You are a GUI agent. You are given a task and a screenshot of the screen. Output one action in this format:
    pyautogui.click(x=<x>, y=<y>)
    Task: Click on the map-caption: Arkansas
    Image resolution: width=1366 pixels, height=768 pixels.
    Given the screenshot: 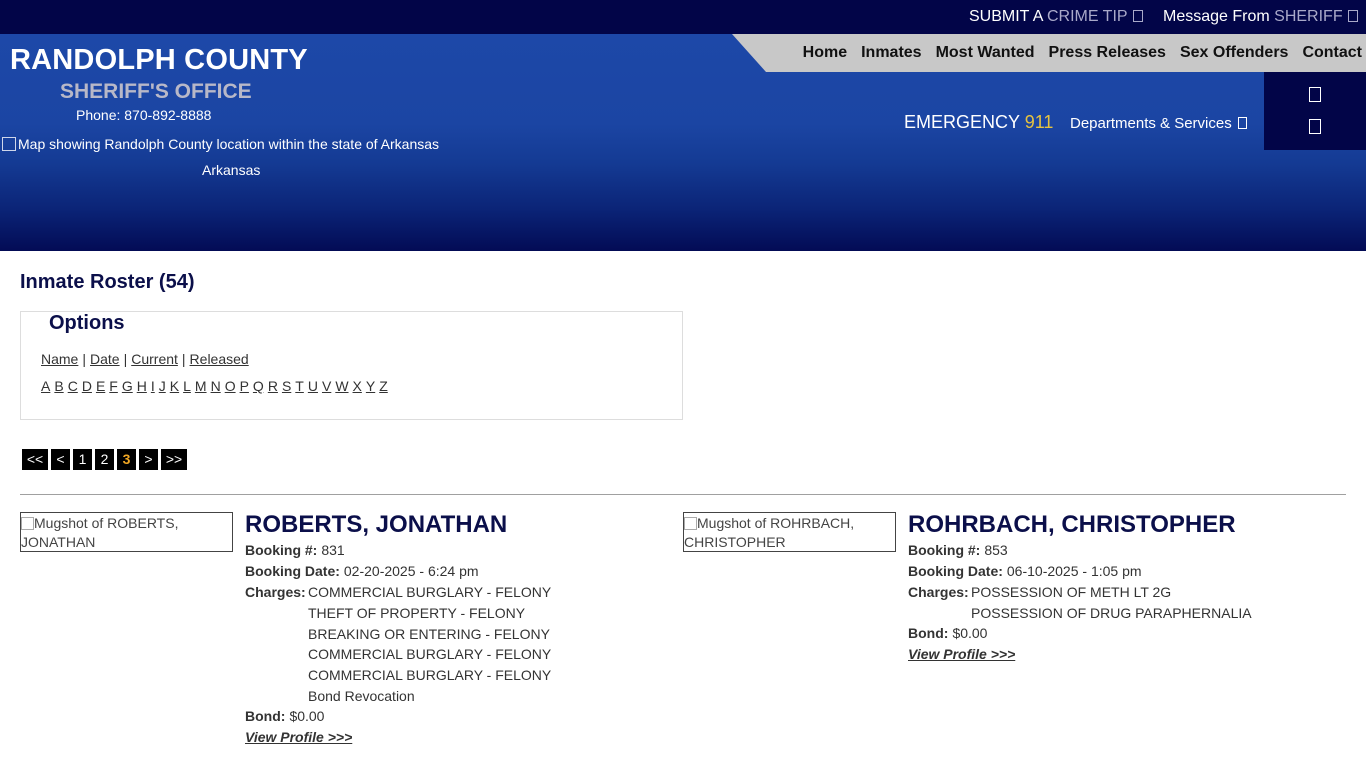 What is the action you would take?
    pyautogui.click(x=231, y=170)
    